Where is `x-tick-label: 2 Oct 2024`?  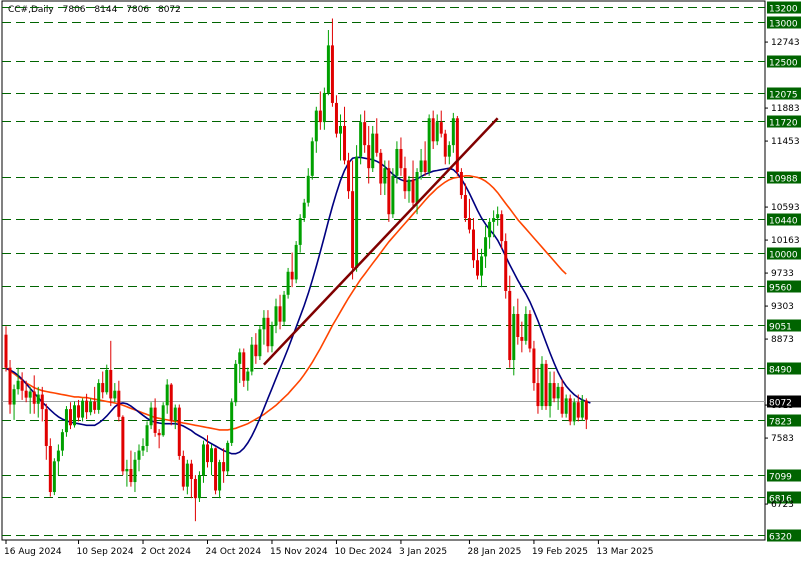 x-tick-label: 2 Oct 2024 is located at coordinates (166, 552).